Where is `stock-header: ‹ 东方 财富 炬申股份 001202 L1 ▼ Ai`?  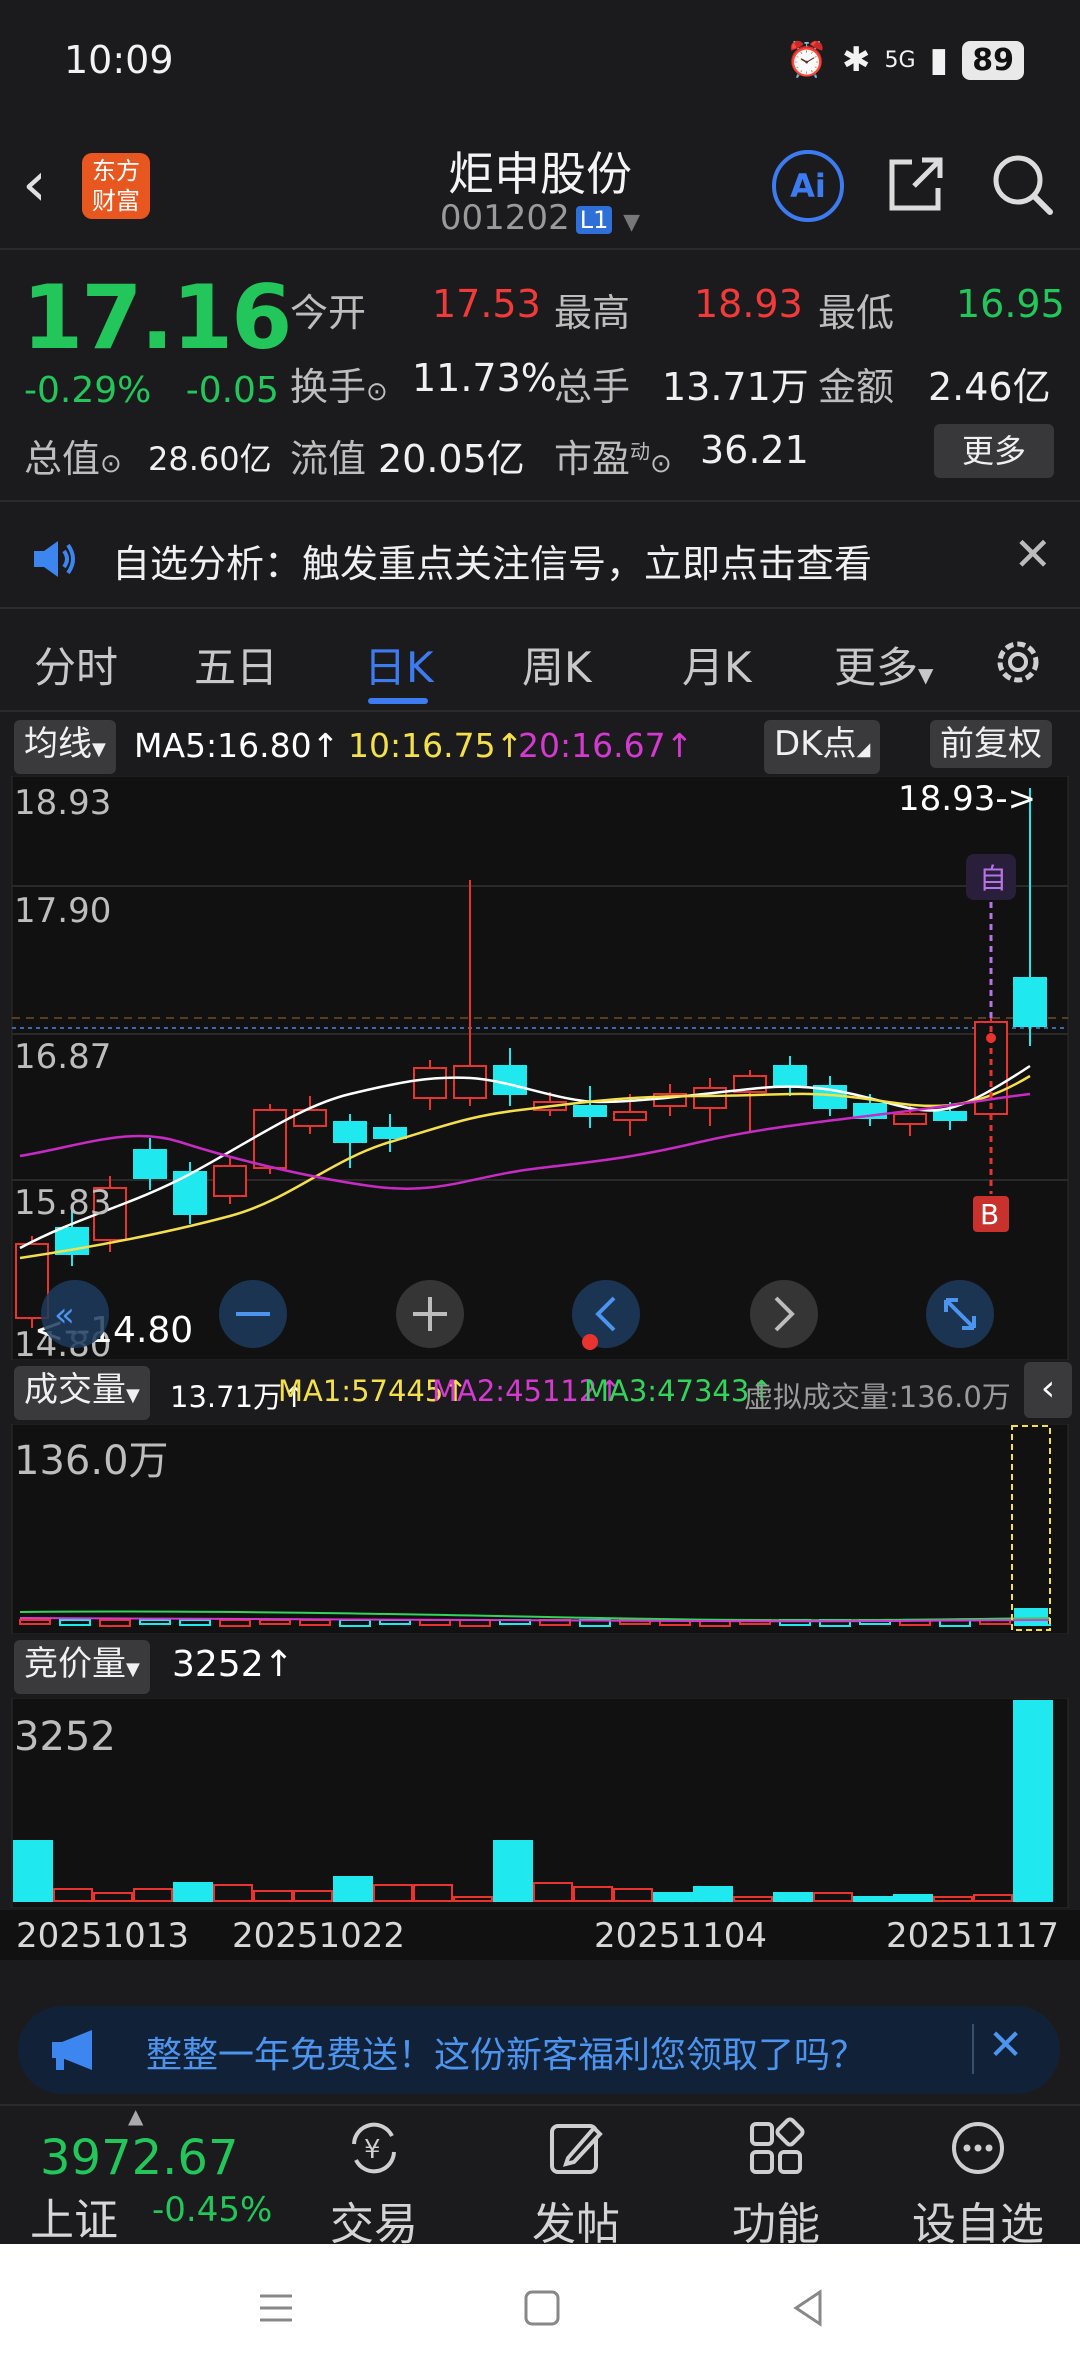
stock-header: ‹ 东方 财富 炬申股份 001202 L1 ▼ Ai is located at coordinates (540, 185).